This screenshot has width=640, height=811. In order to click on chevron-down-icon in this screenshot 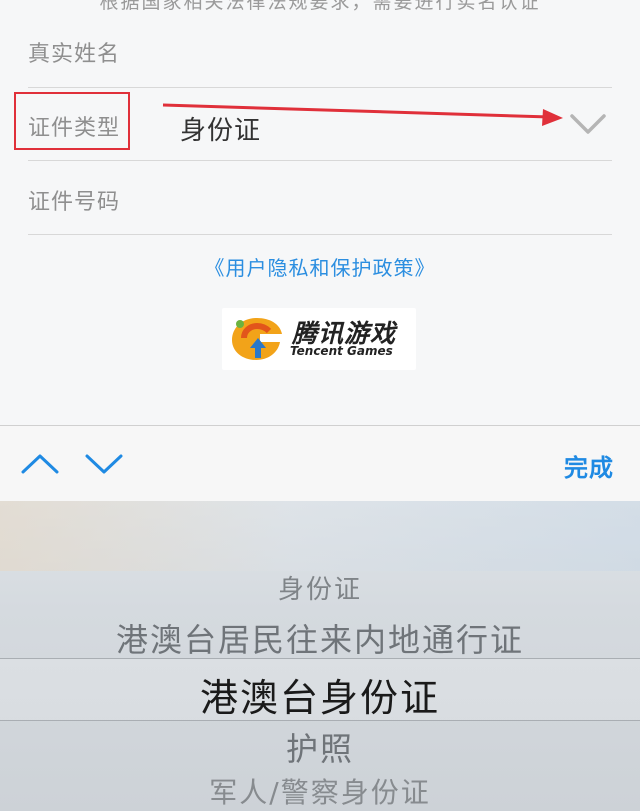, I will do `click(588, 123)`.